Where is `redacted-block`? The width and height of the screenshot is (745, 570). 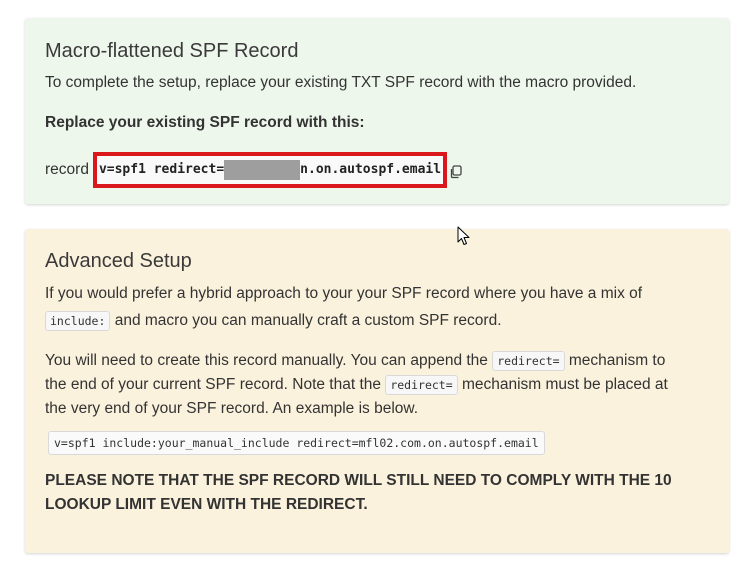
redacted-block is located at coordinates (262, 170).